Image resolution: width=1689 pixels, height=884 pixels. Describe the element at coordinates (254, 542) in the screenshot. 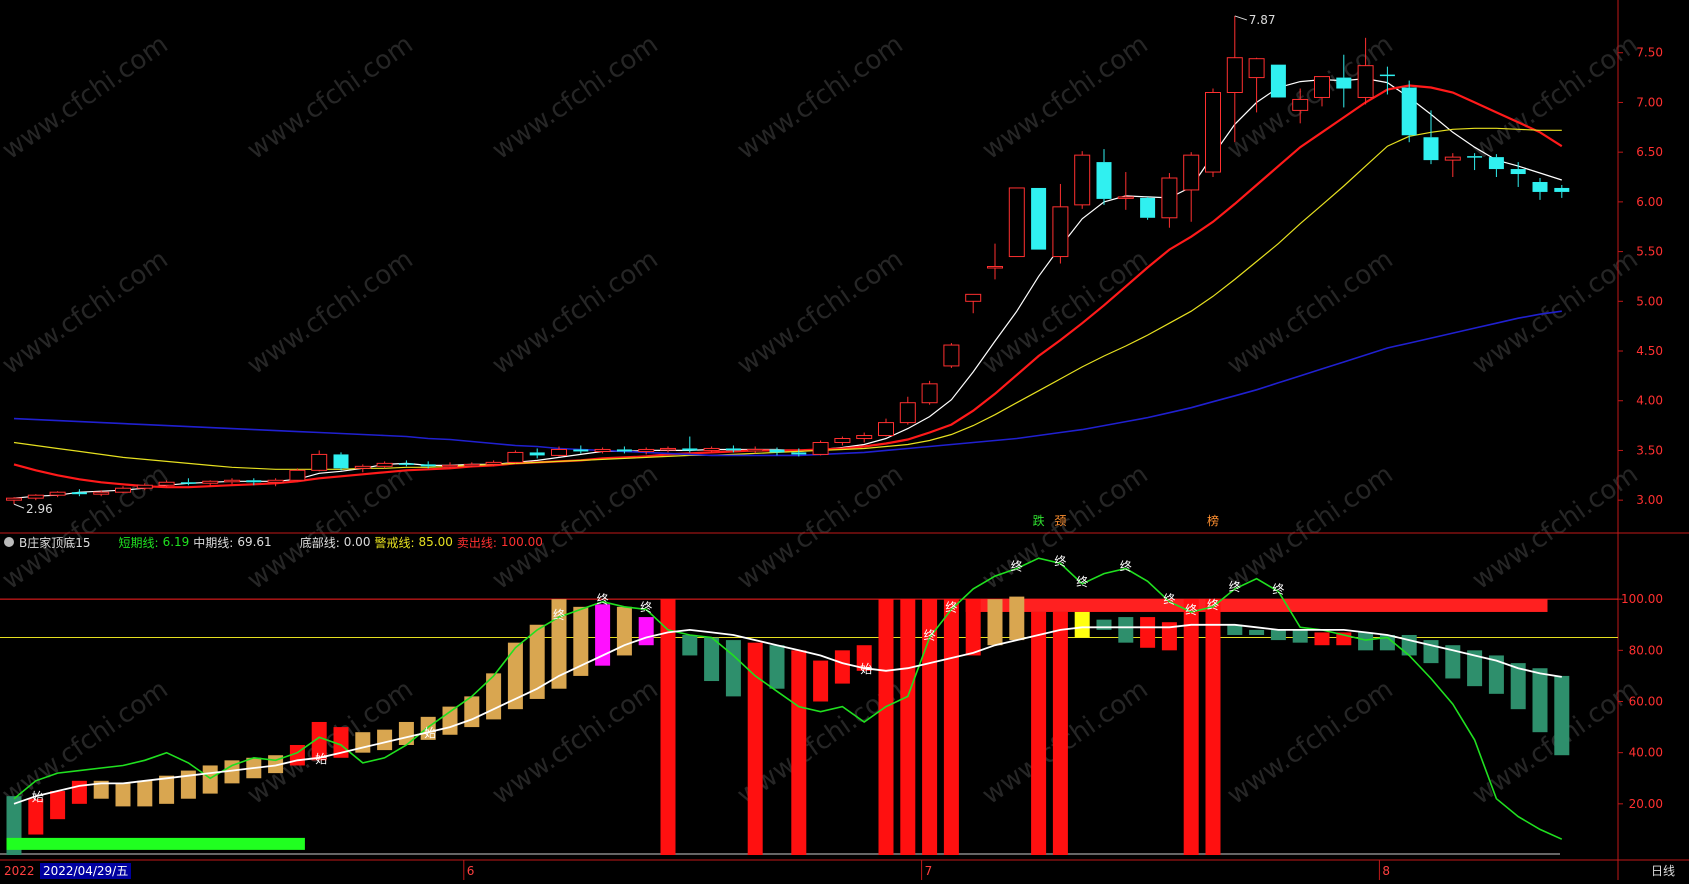

I see `mid-line-value: 69.61` at that location.